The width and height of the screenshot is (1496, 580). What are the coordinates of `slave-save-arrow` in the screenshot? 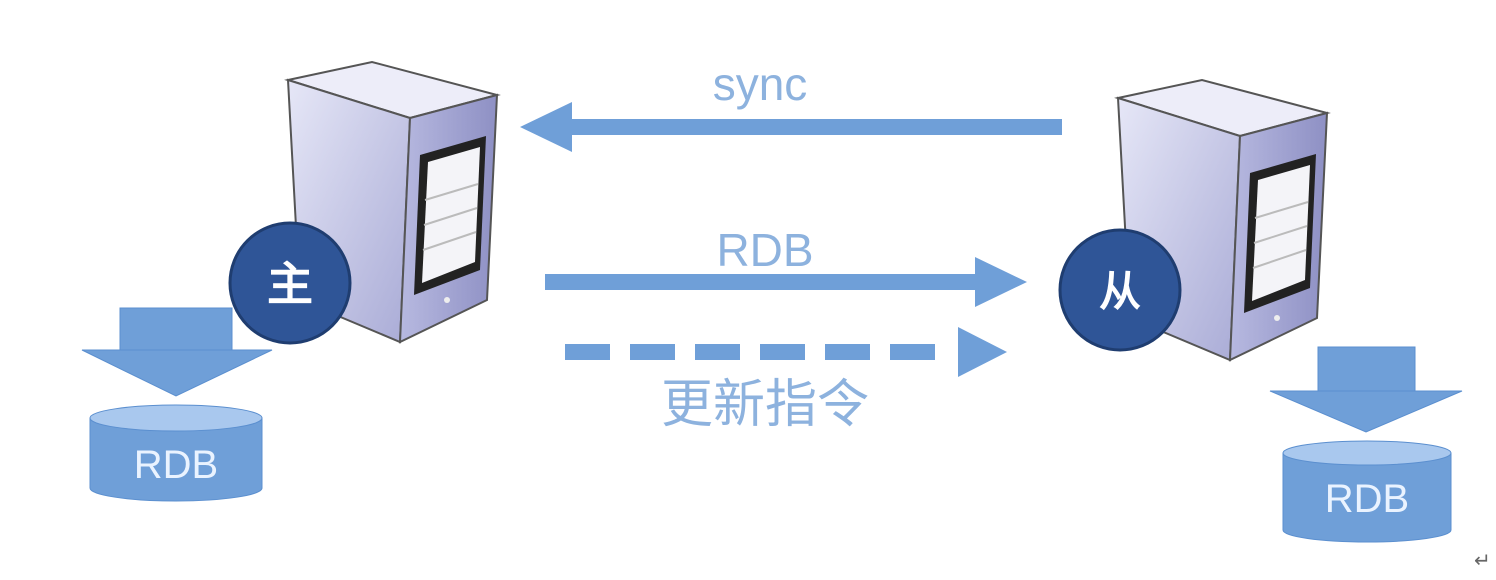 It's located at (1366, 389).